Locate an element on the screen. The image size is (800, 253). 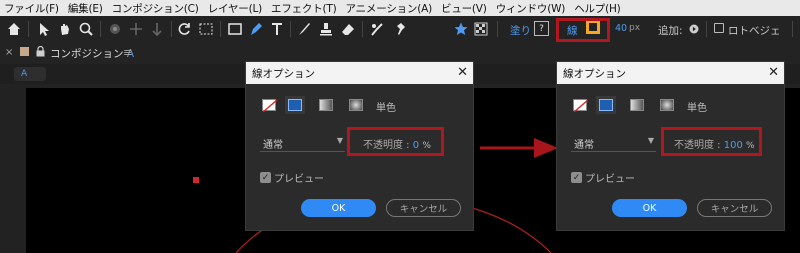
composition-tab-label: コンポジション is located at coordinates (87, 54).